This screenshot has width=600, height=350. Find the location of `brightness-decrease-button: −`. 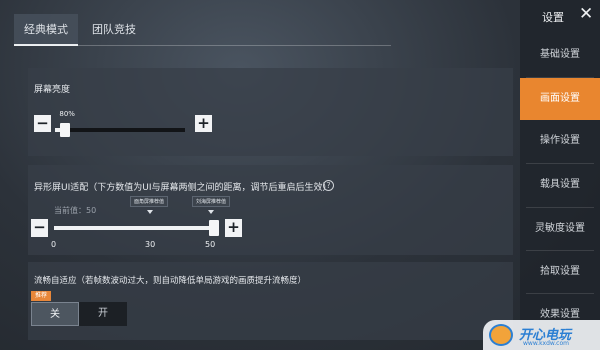

brightness-decrease-button: − is located at coordinates (42, 123).